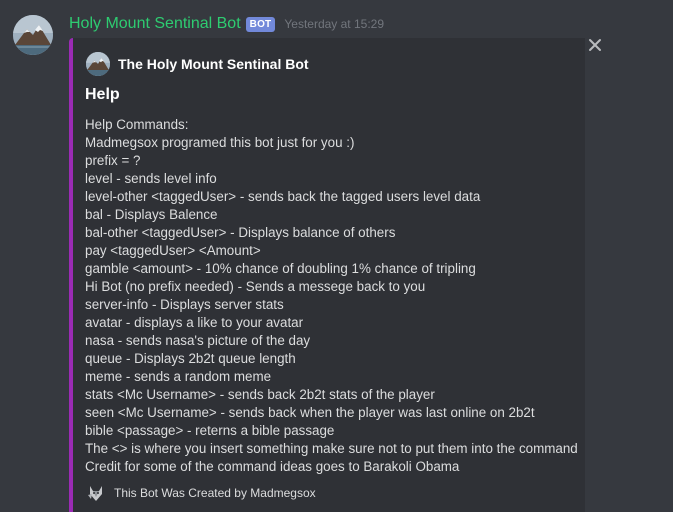  What do you see at coordinates (102, 94) in the screenshot?
I see `embed-title: Help` at bounding box center [102, 94].